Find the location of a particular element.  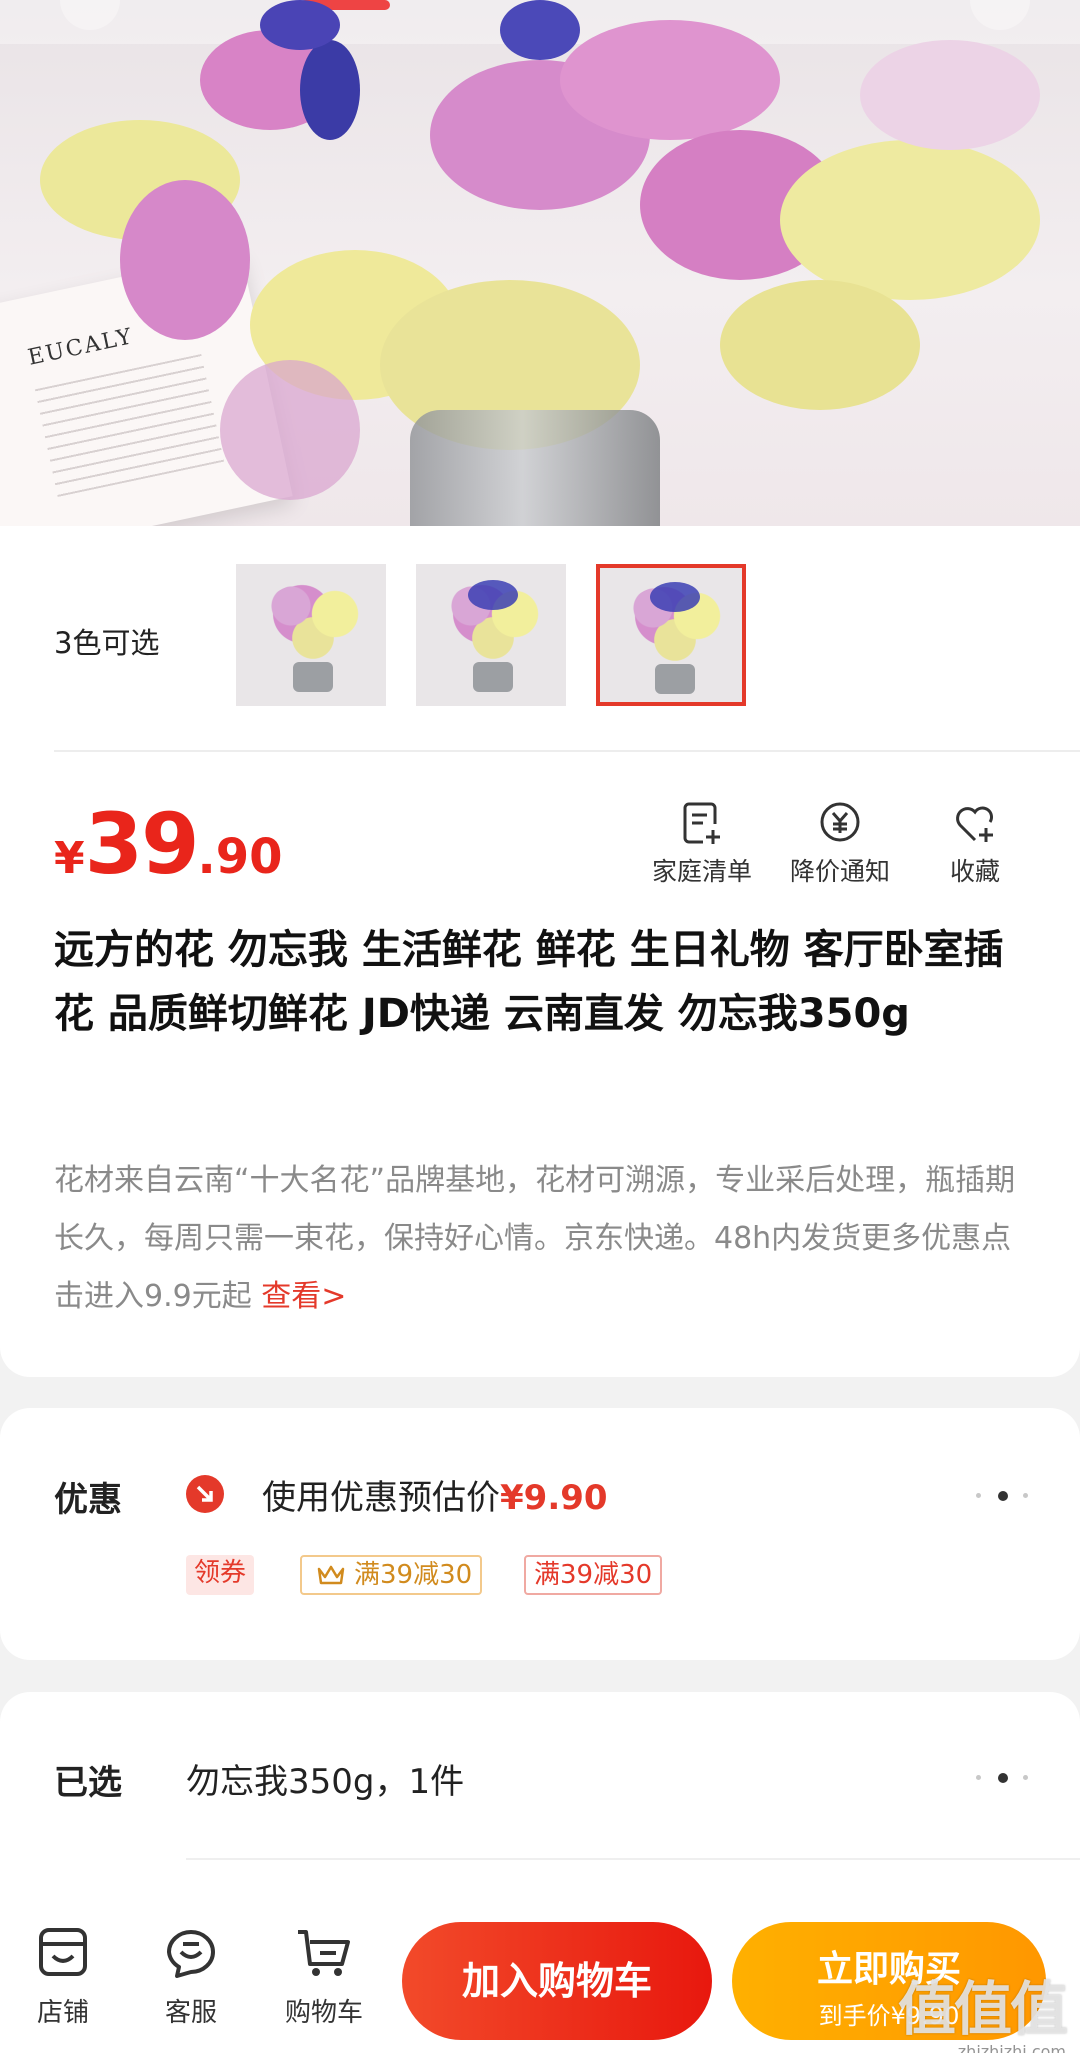

add-to-cart-button: 加入购物车 is located at coordinates (557, 1981).